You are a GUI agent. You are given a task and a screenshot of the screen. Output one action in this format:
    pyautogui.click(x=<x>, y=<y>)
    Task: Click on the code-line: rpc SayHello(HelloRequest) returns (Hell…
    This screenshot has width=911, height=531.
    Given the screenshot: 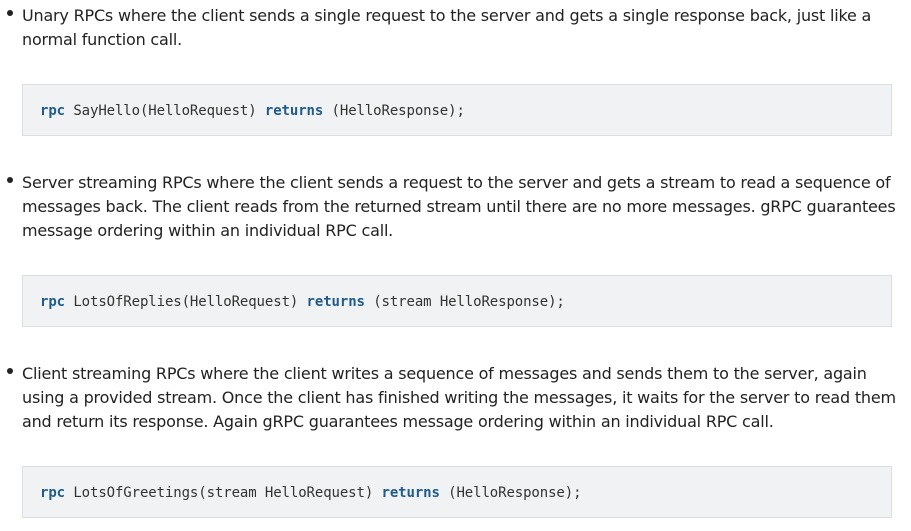 What is the action you would take?
    pyautogui.click(x=252, y=111)
    